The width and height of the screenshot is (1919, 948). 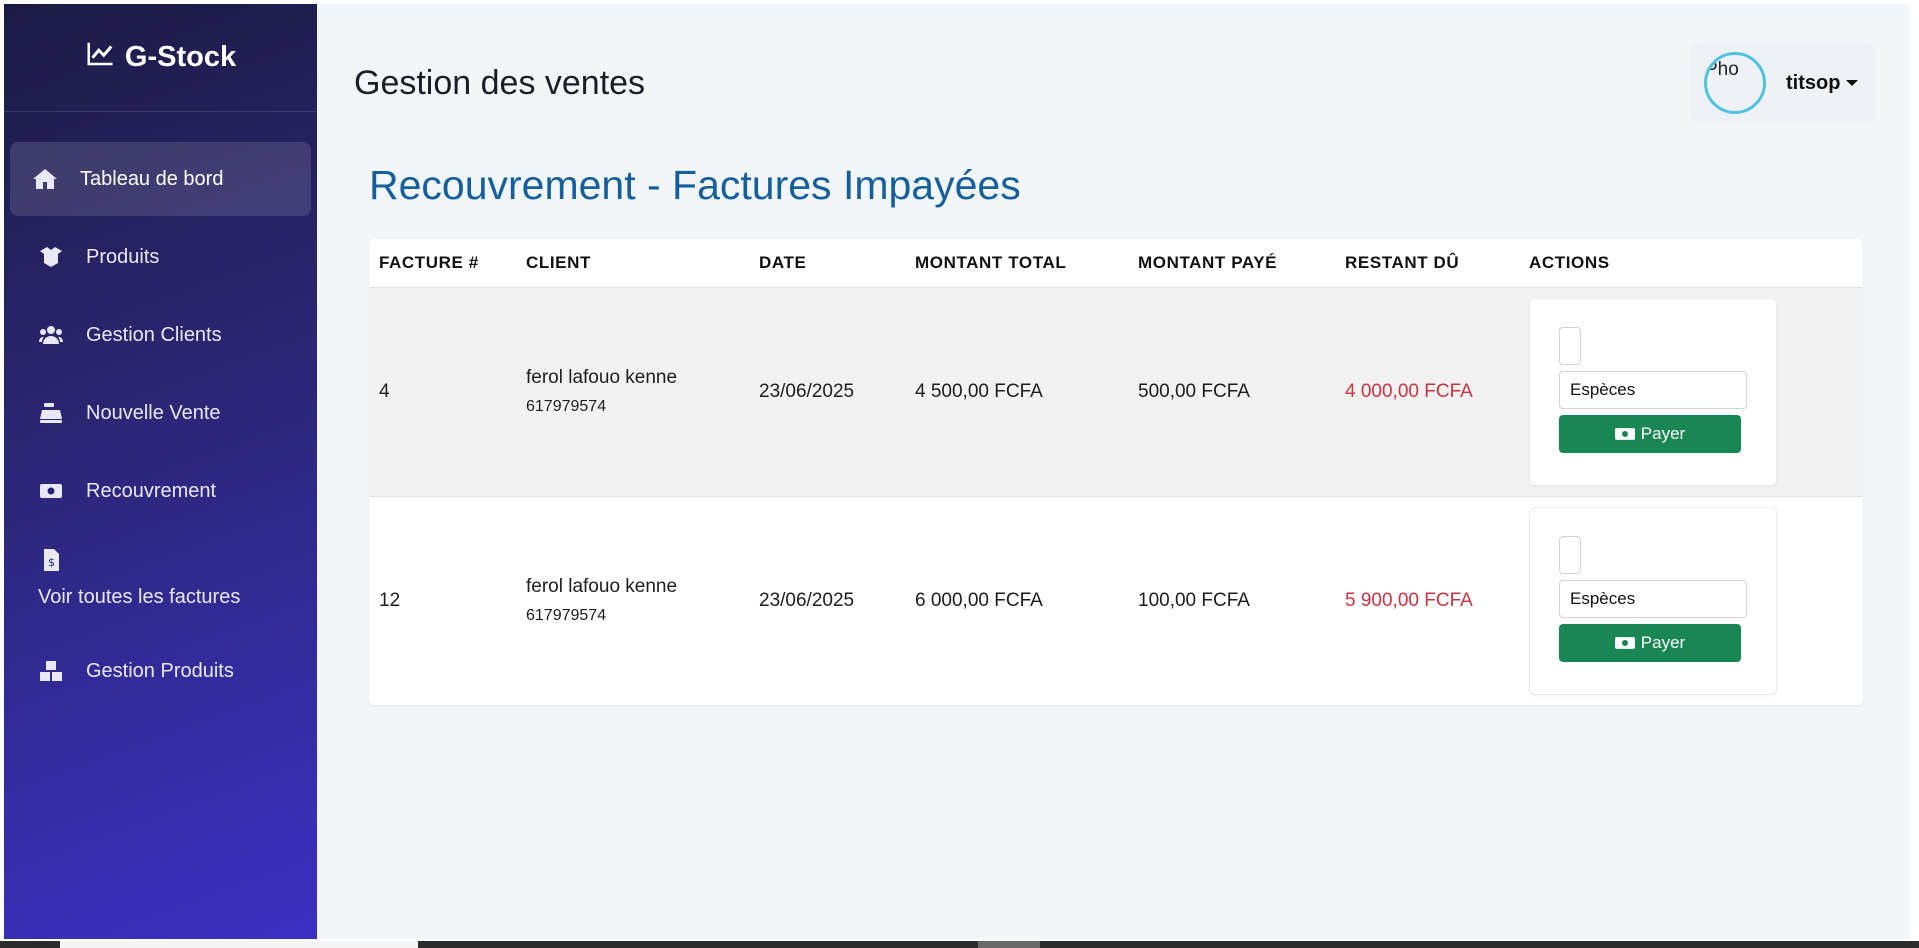 I want to click on boxes-icon, so click(x=51, y=671).